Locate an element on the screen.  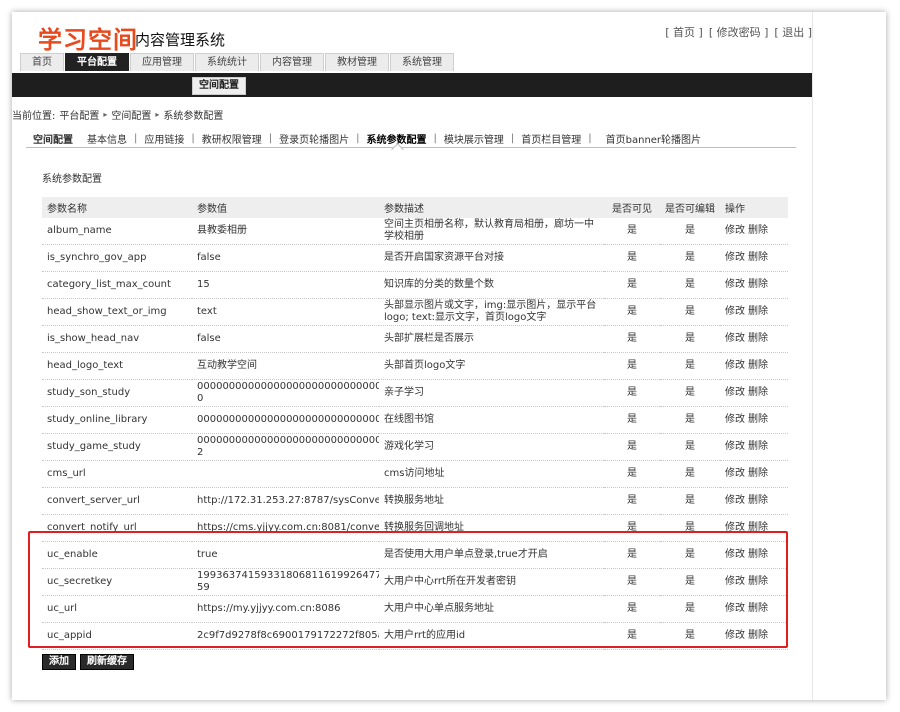
main-tabs: 首页 平台配置 应用管理 系统统计 内容管理 教材管理 系统管理 is located at coordinates (237, 62).